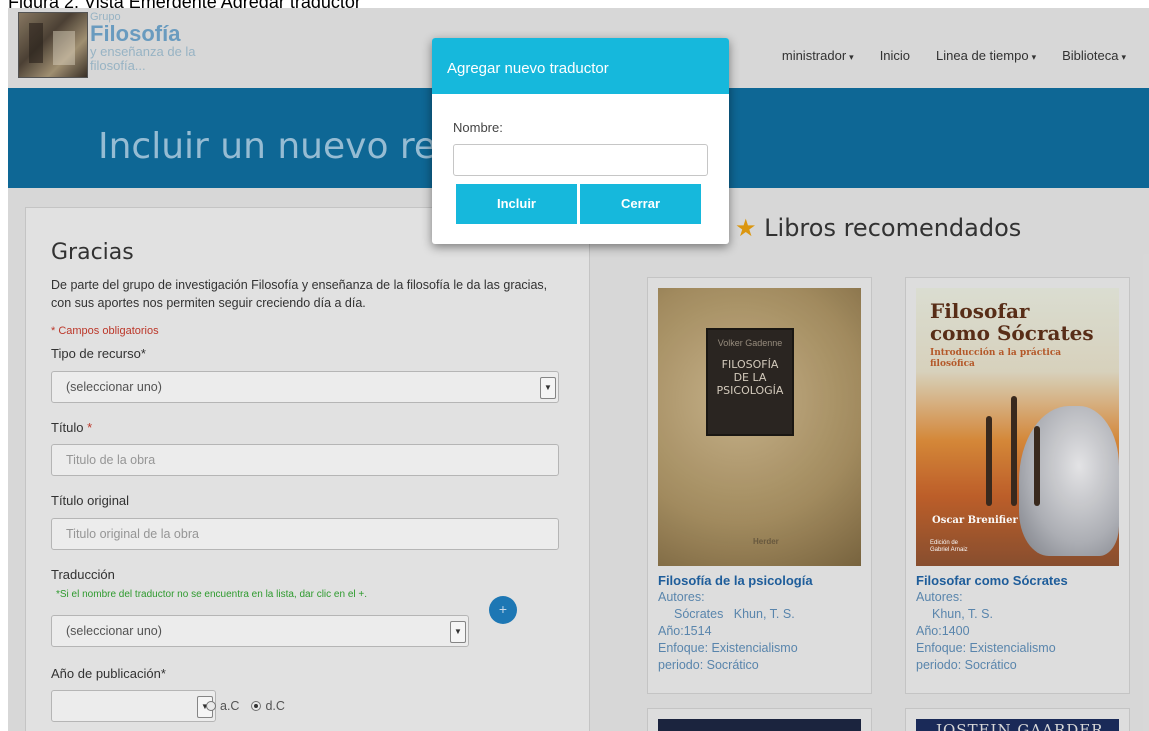 The image size is (1149, 731). Describe the element at coordinates (640, 204) in the screenshot. I see `close-button: Cerrar` at that location.